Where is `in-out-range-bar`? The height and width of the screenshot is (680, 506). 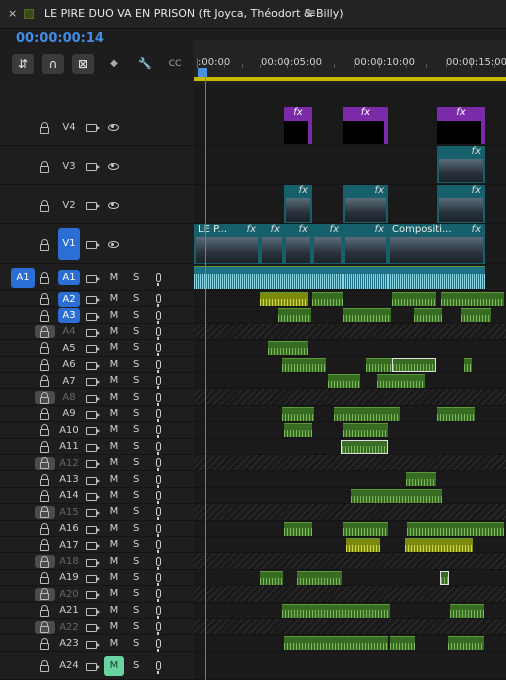 in-out-range-bar is located at coordinates (350, 79).